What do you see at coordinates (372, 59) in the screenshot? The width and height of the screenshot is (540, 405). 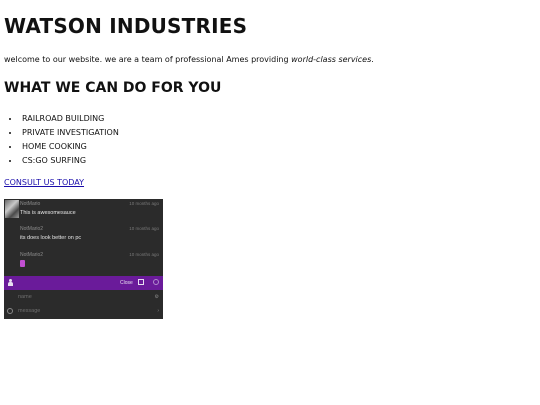 I see `intro-end: .` at bounding box center [372, 59].